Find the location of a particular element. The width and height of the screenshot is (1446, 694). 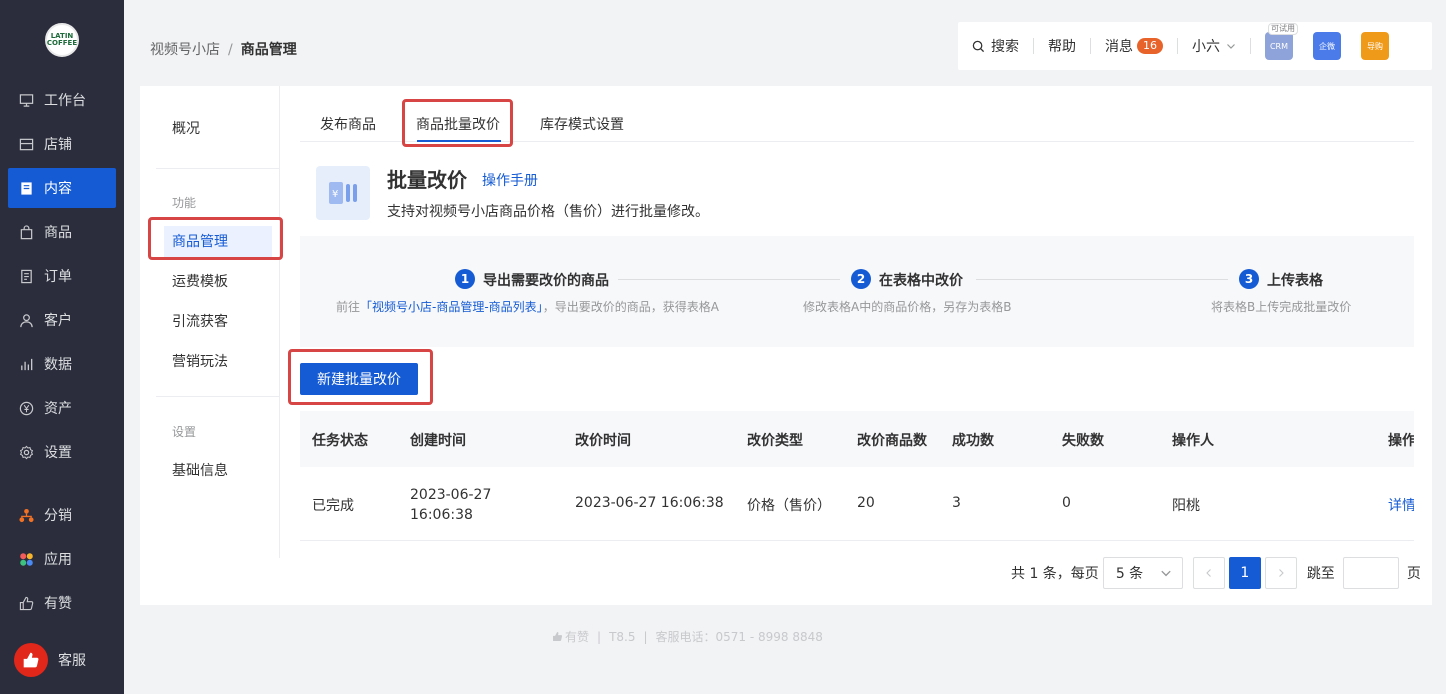

nav-item-apps: 应用 is located at coordinates (62, 559).